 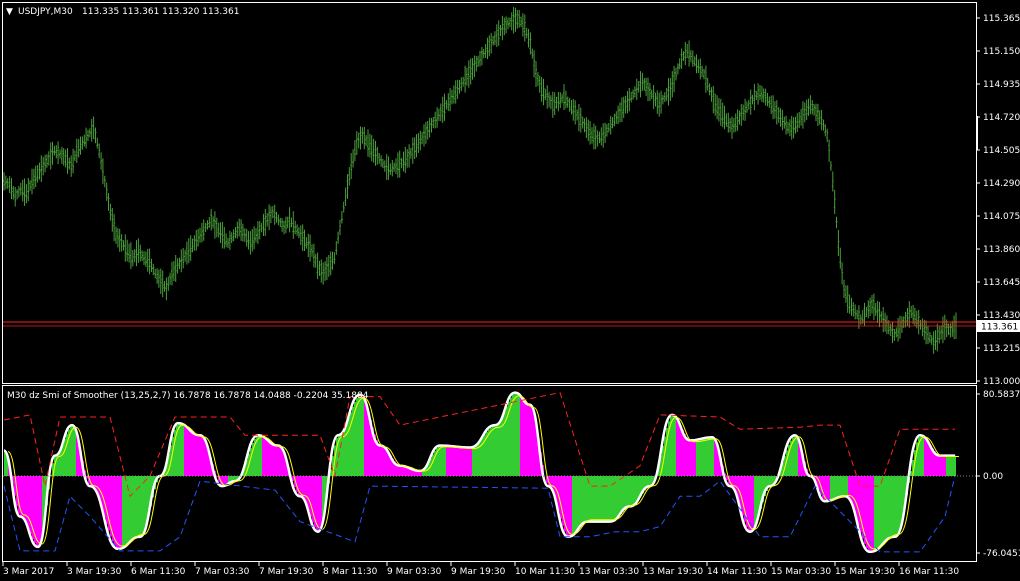 I want to click on chart-shift-marker, so click(x=977, y=133).